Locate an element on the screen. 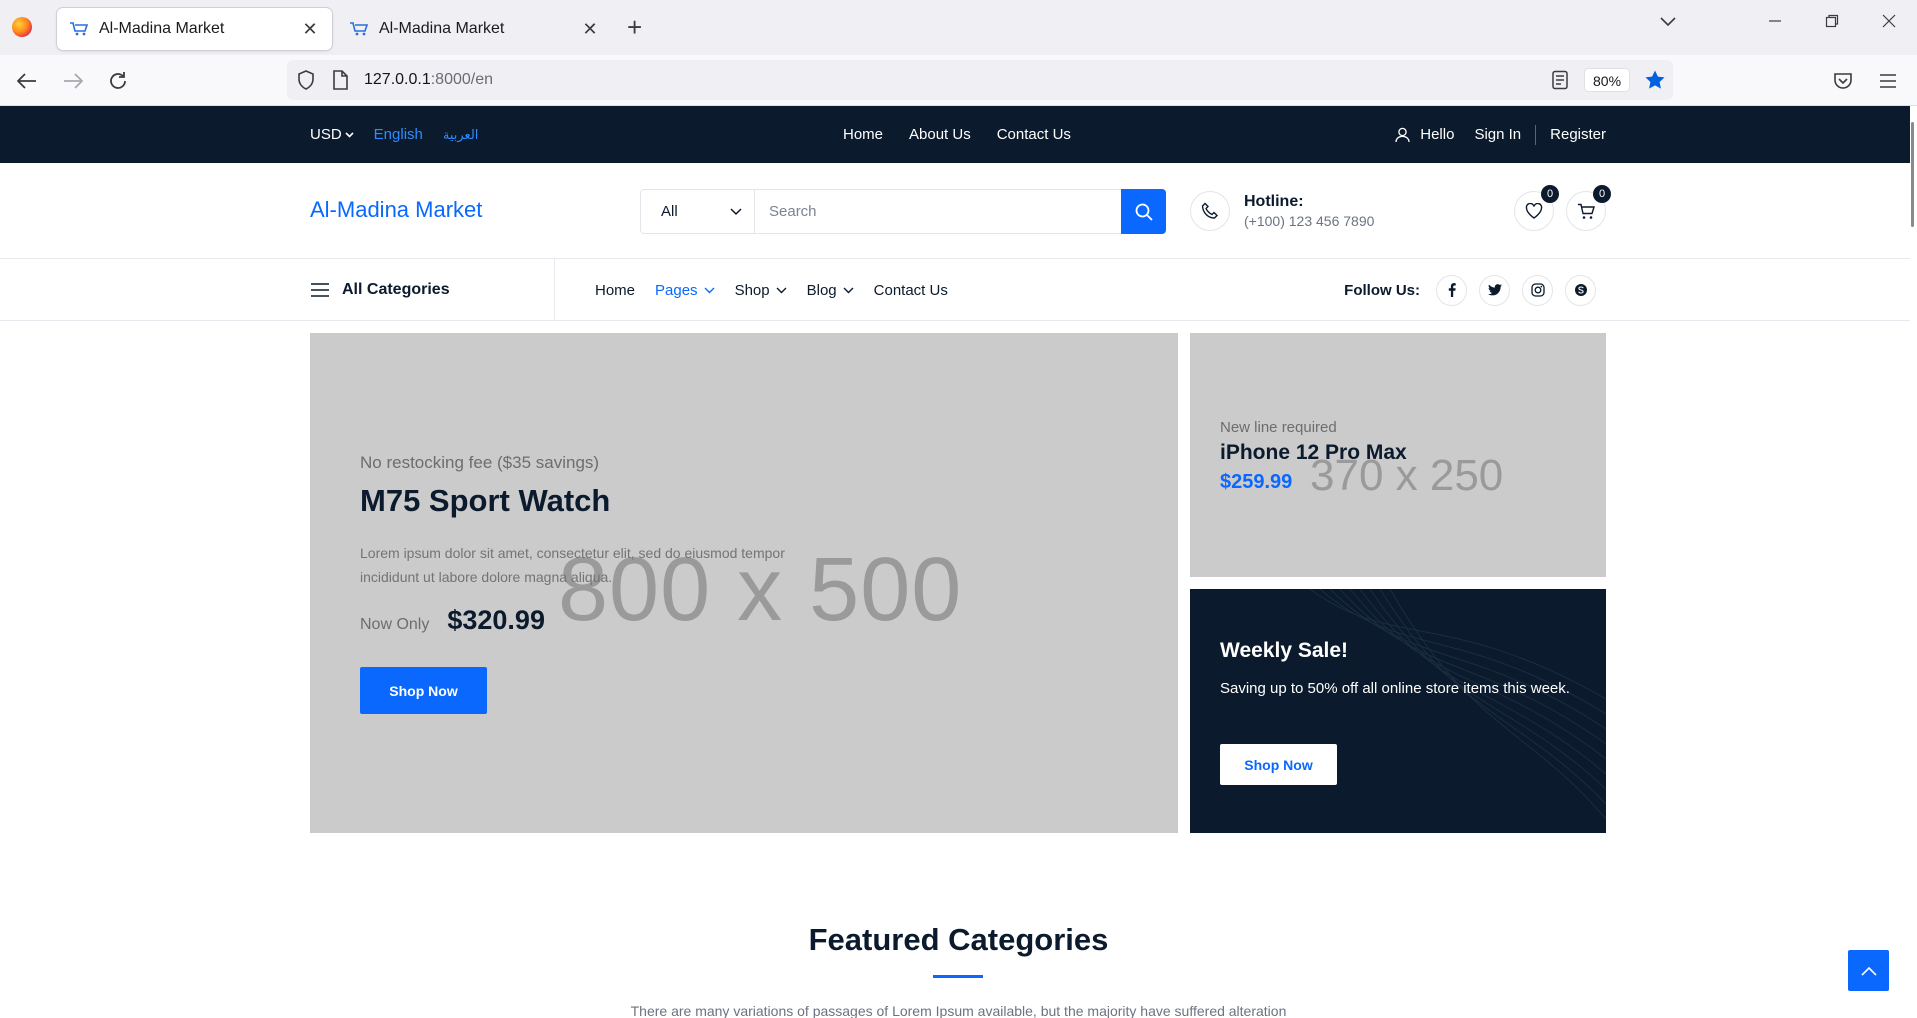 This screenshot has width=1917, height=1018. shield-icon is located at coordinates (306, 82).